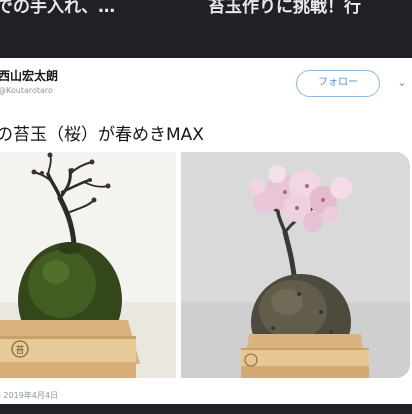 The width and height of the screenshot is (412, 414). Describe the element at coordinates (338, 83) in the screenshot. I see `follow-button: フォロー` at that location.